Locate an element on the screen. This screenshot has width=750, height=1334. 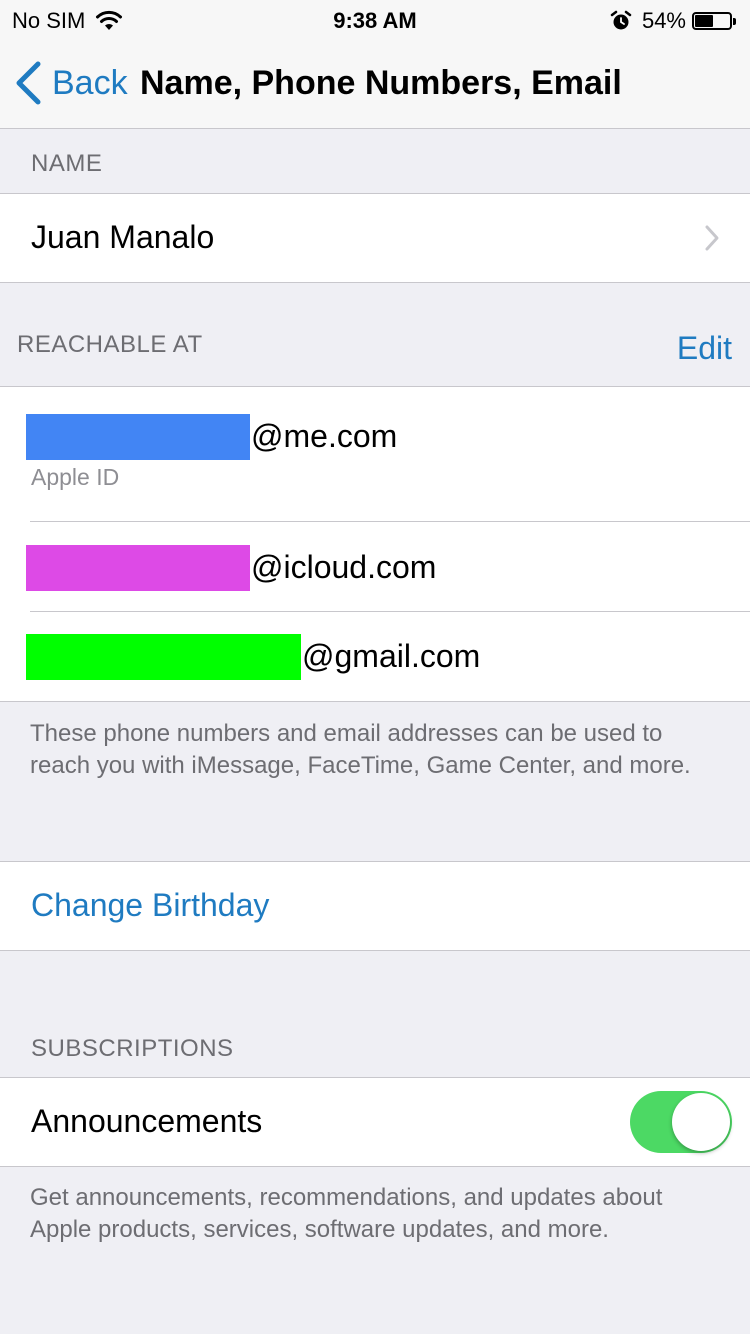
name-cell: Juan Manalo is located at coordinates (375, 238).